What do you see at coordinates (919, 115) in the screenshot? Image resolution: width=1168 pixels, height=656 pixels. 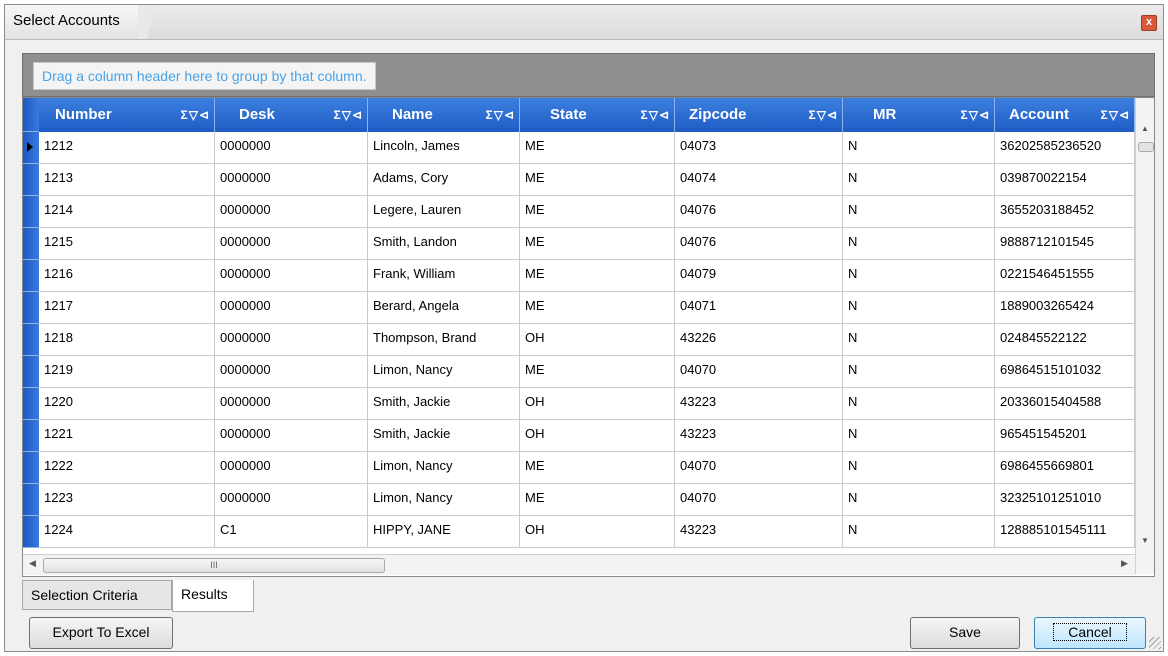 I see `column-header-mr: MR Σ▽⊲` at bounding box center [919, 115].